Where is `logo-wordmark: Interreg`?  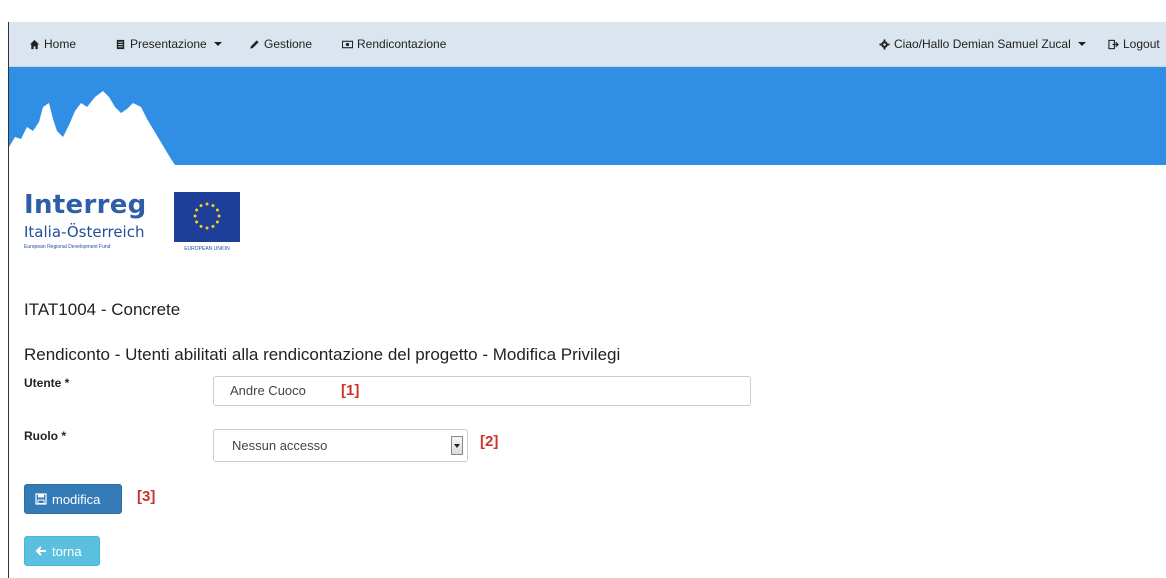 logo-wordmark: Interreg is located at coordinates (85, 205).